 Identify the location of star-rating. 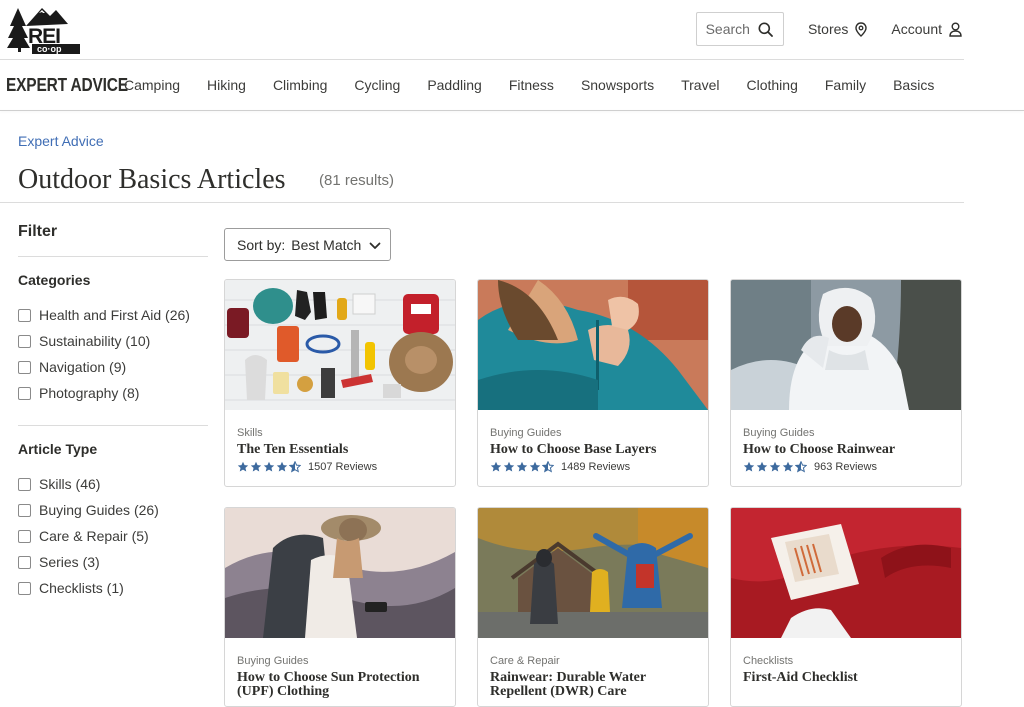
(775, 467).